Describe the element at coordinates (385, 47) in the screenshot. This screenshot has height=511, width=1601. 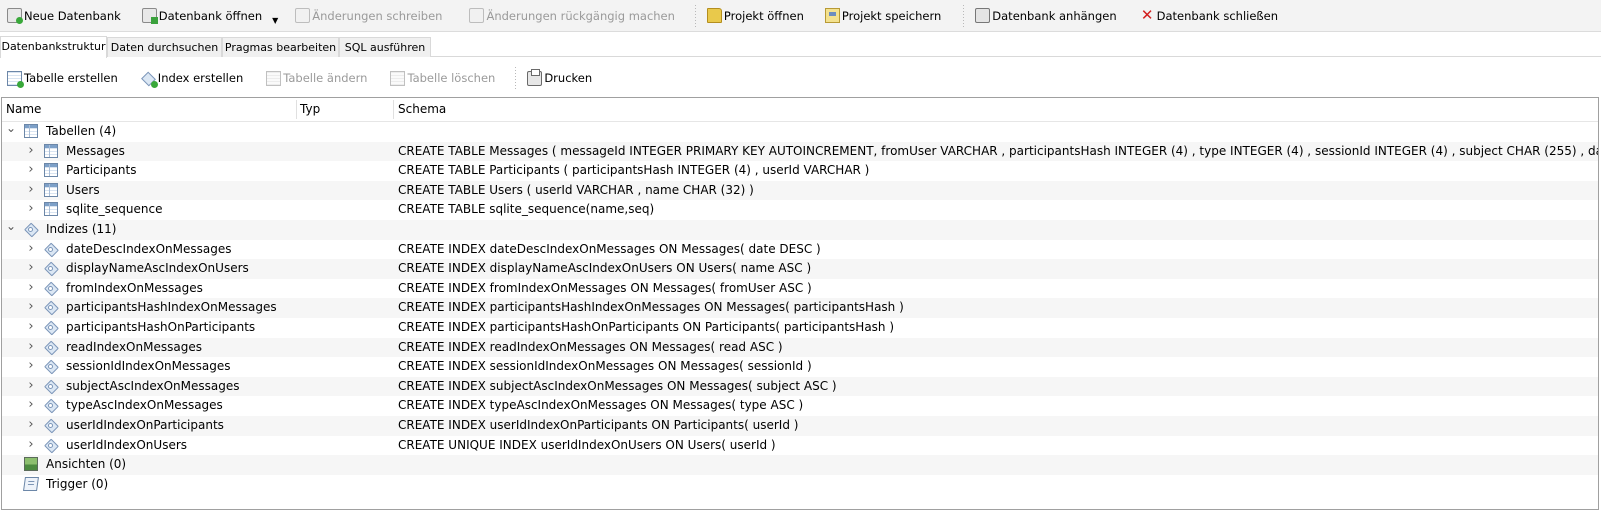
I see `tab-execute-sql: SQL ausführen` at that location.